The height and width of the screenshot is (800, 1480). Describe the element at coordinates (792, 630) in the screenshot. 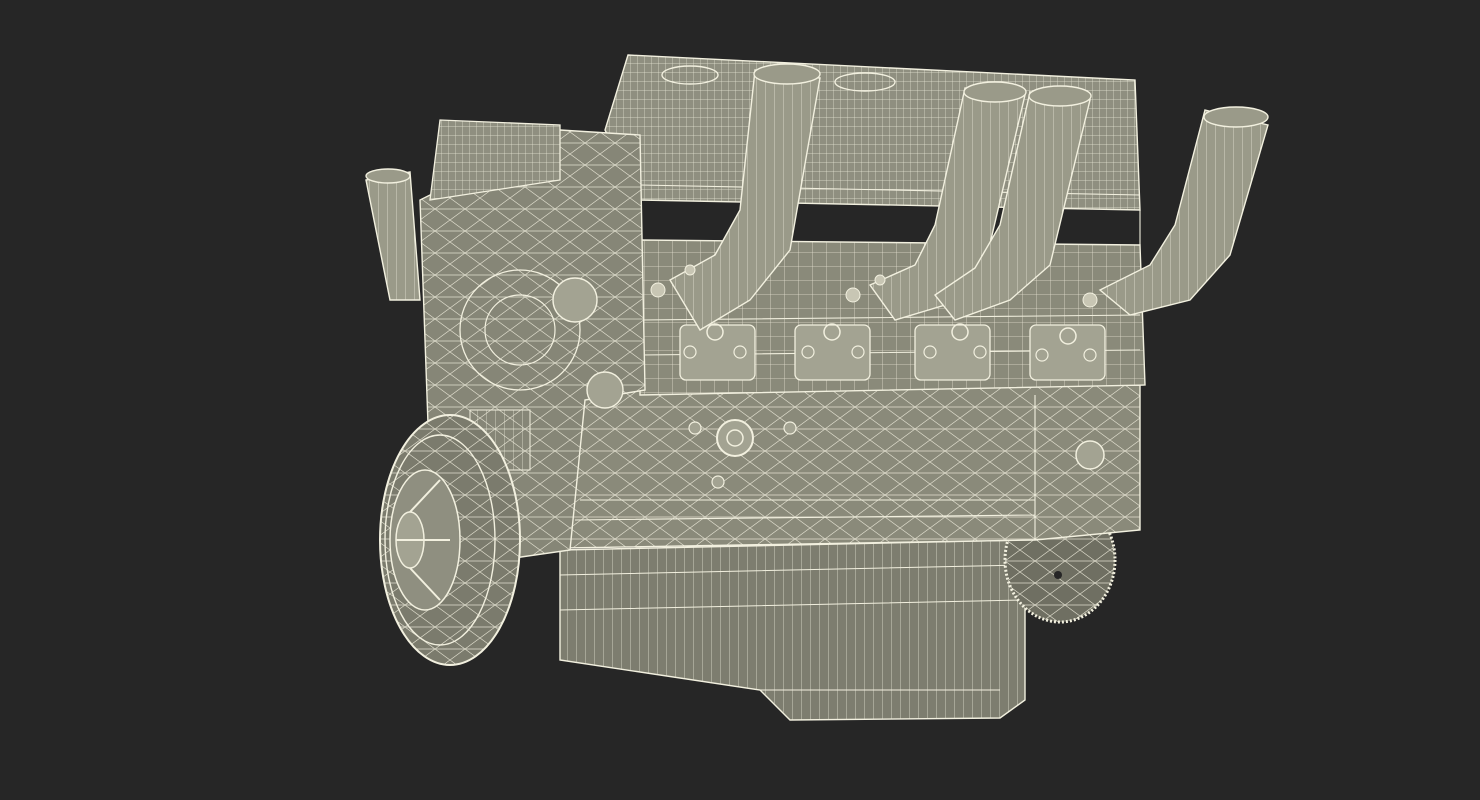

I see `oil-pan` at that location.